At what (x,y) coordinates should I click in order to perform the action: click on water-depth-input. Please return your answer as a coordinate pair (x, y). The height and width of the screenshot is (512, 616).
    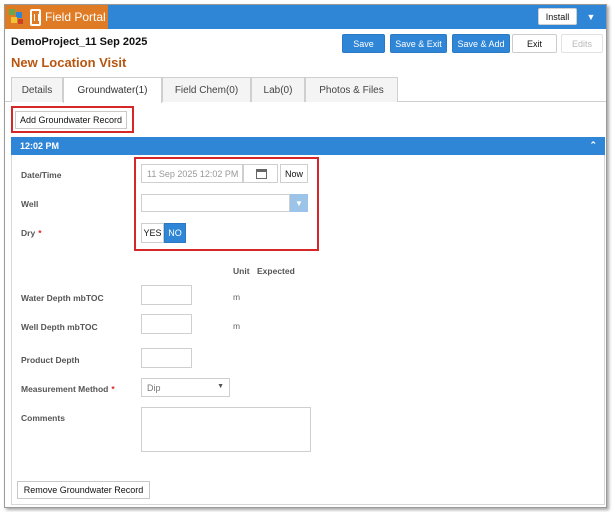
    Looking at the image, I should click on (166, 295).